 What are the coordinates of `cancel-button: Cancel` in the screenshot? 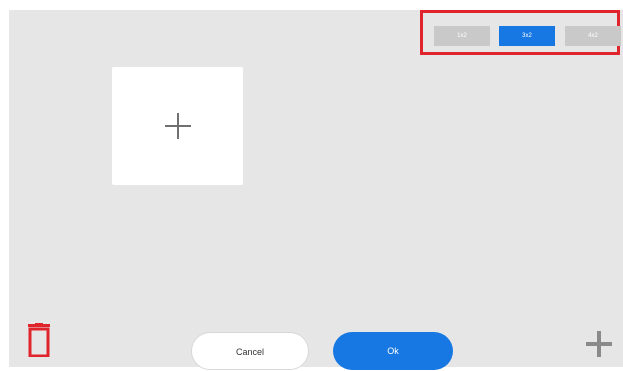 It's located at (250, 351).